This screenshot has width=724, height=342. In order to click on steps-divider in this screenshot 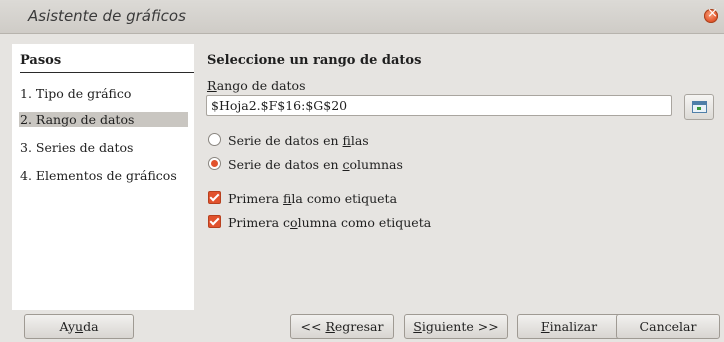, I will do `click(107, 72)`.